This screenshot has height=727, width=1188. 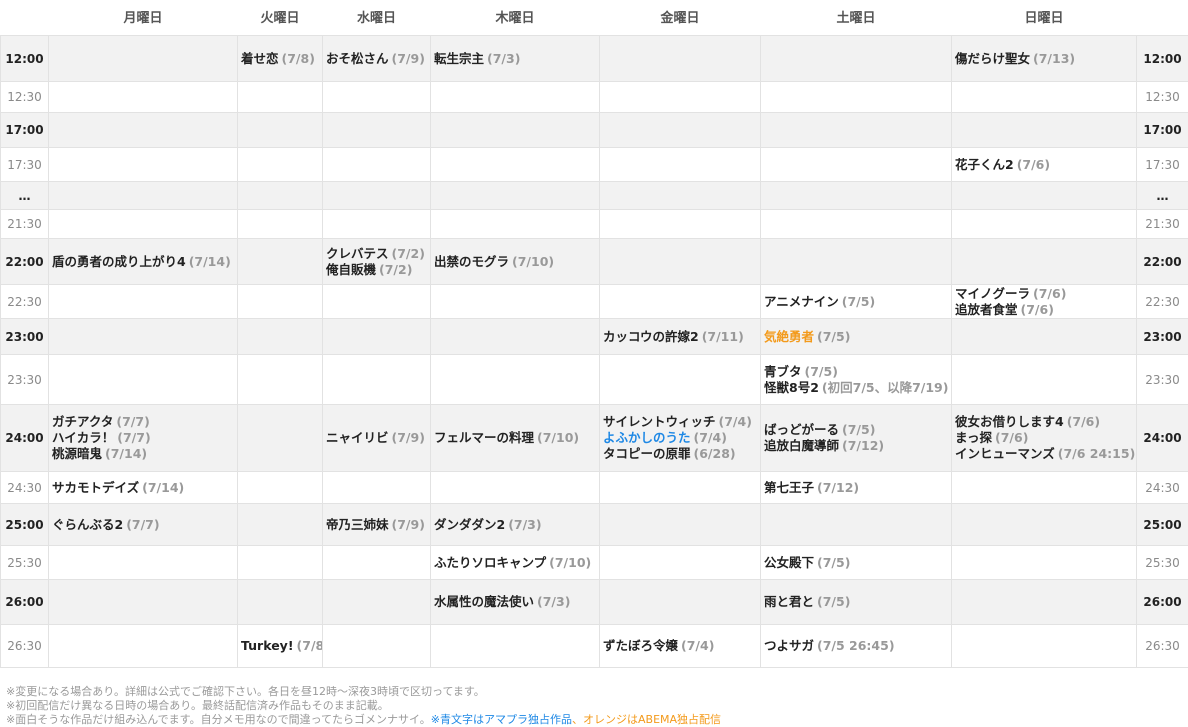 What do you see at coordinates (395, 269) in the screenshot?
I see `show-date: (7/2)` at bounding box center [395, 269].